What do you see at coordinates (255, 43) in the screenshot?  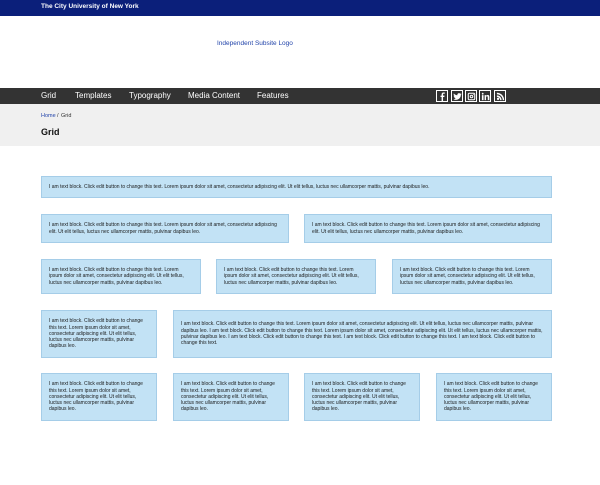 I see `subsite-logo: Independent Subsite Logo` at bounding box center [255, 43].